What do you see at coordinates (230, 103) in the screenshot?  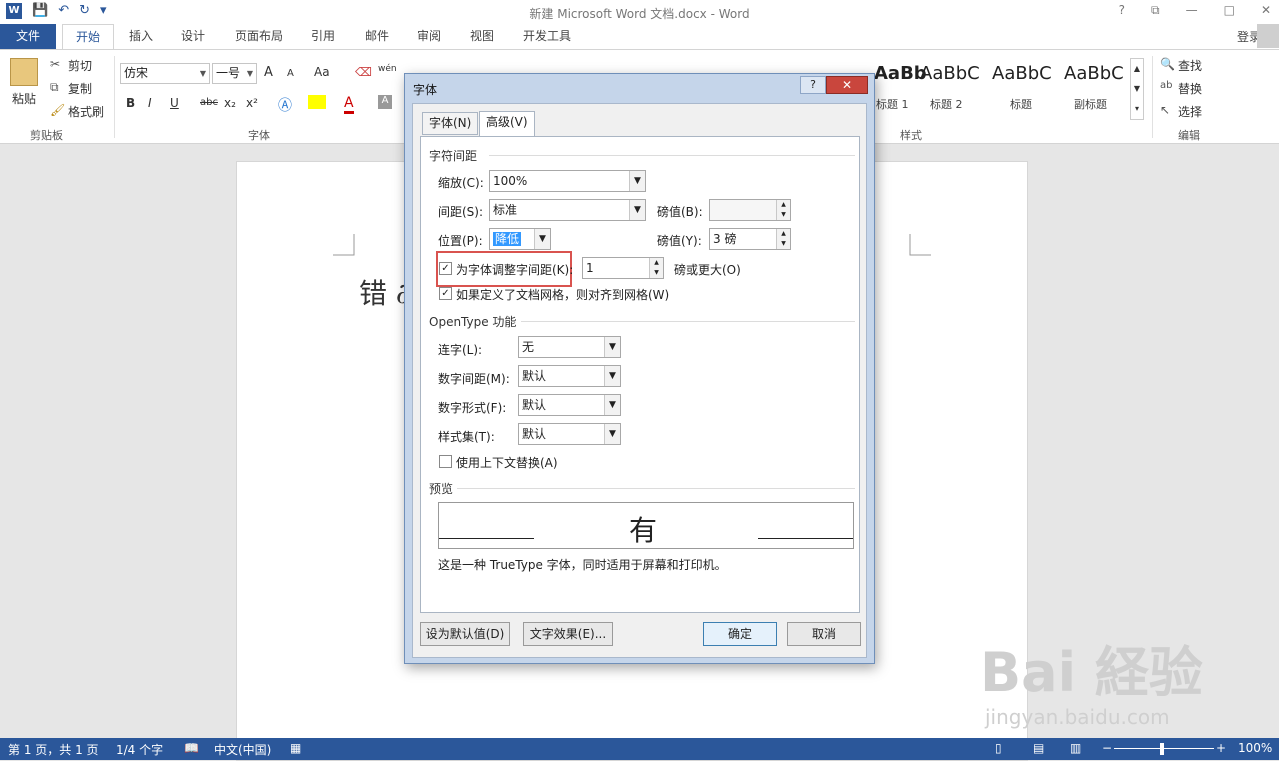 I see `subscript-icon: x₂` at bounding box center [230, 103].